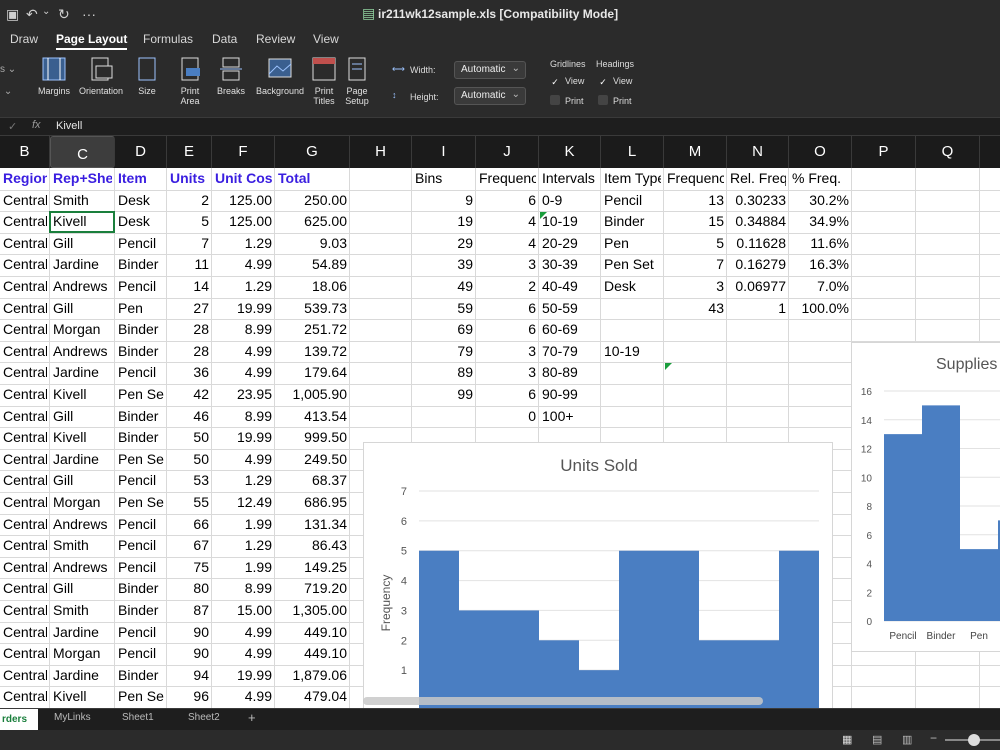 The width and height of the screenshot is (1000, 750). What do you see at coordinates (72, 717) in the screenshot?
I see `sheet-tab-mylinks: MyLinks` at bounding box center [72, 717].